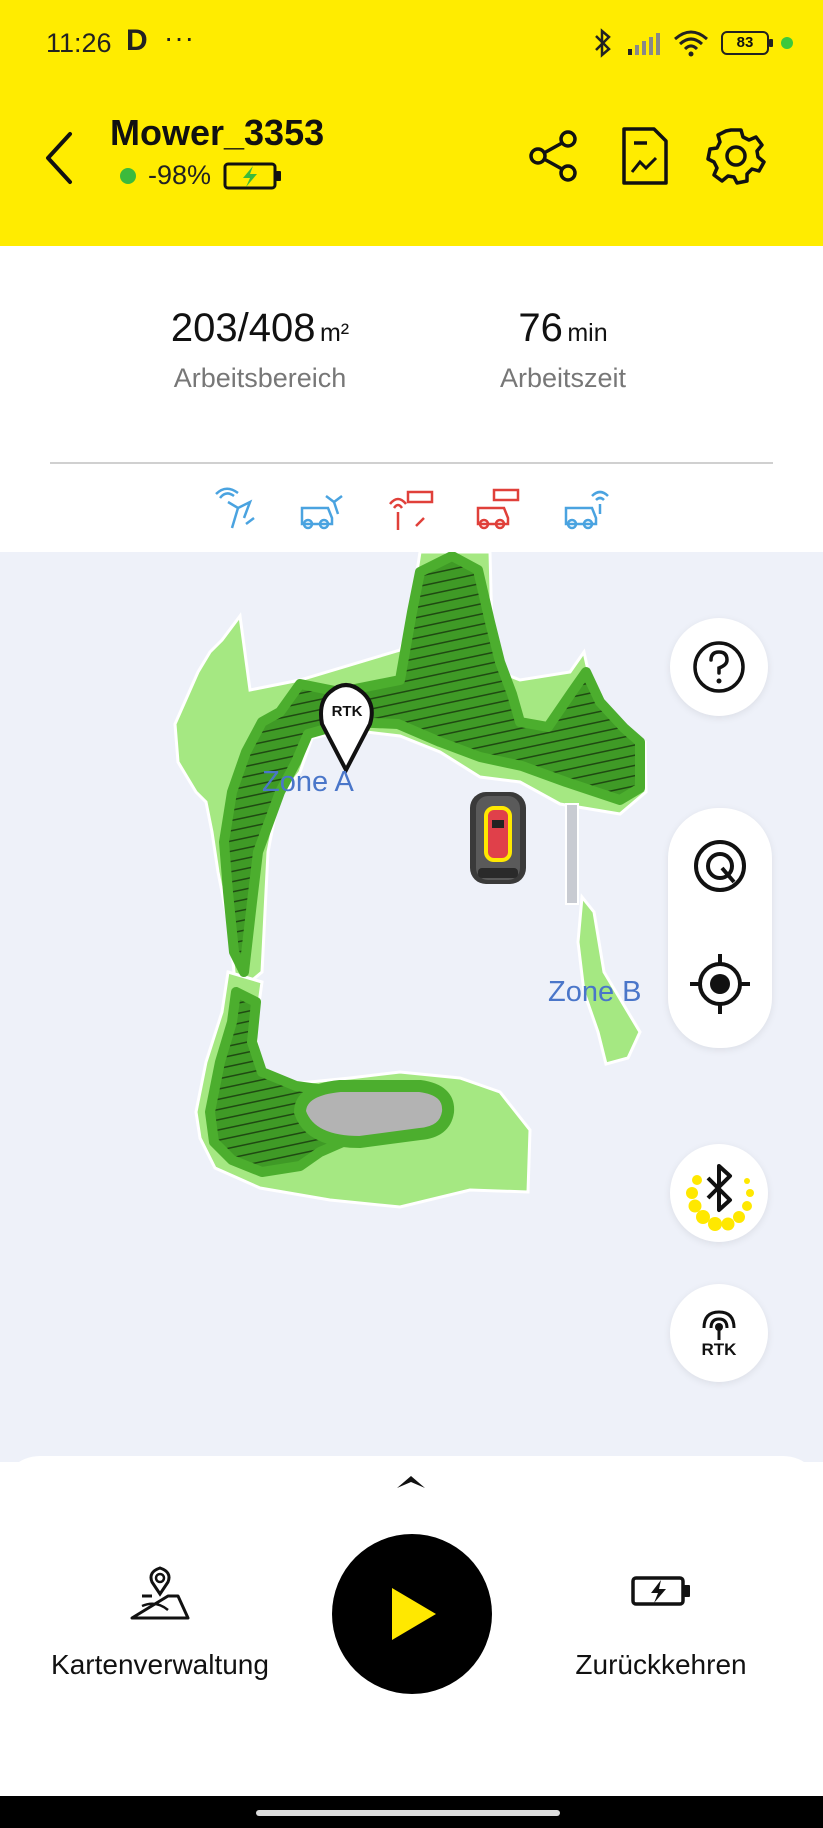  I want to click on bluetooth-connect-button, so click(719, 1193).